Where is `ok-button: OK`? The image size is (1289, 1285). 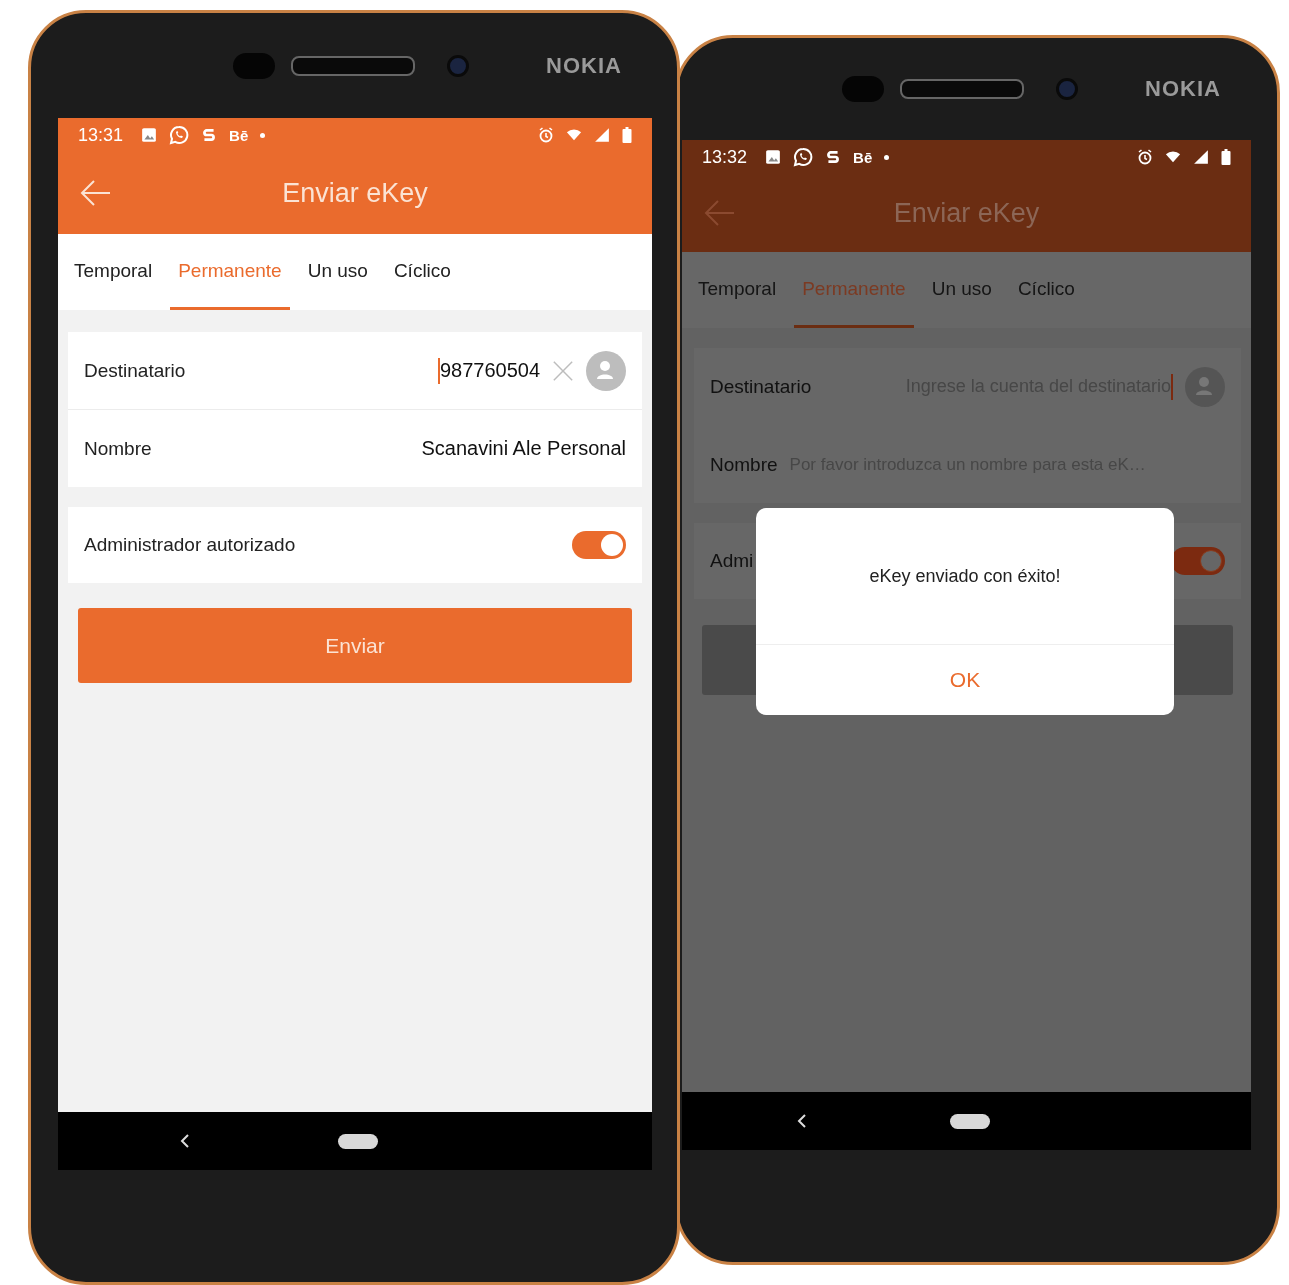 ok-button: OK is located at coordinates (965, 680).